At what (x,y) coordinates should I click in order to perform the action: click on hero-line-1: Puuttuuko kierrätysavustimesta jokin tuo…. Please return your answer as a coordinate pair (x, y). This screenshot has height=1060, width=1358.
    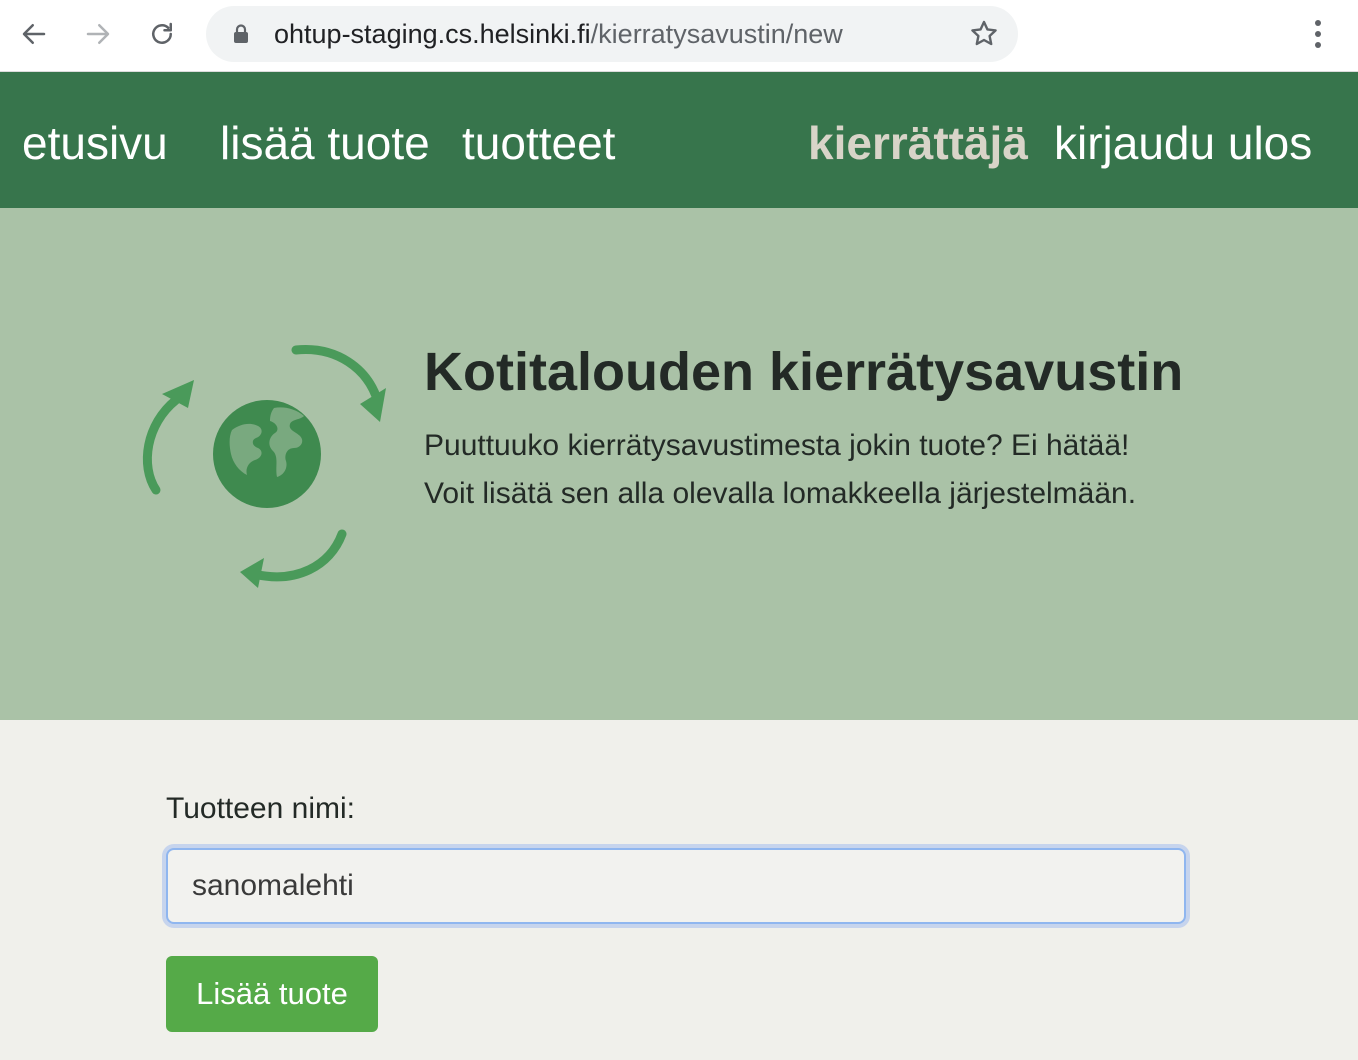
    Looking at the image, I should click on (777, 445).